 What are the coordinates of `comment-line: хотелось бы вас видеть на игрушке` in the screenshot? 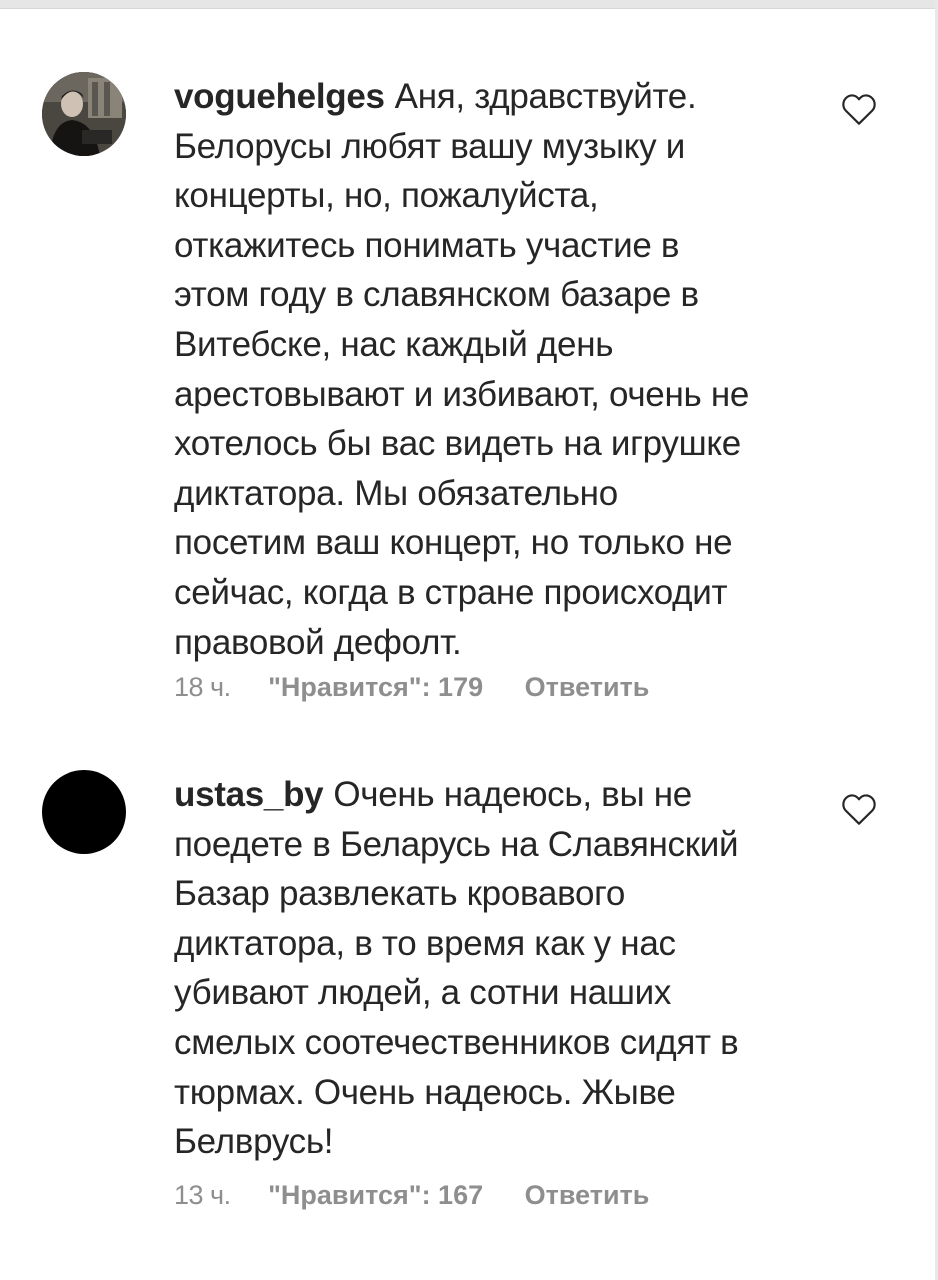 It's located at (457, 444).